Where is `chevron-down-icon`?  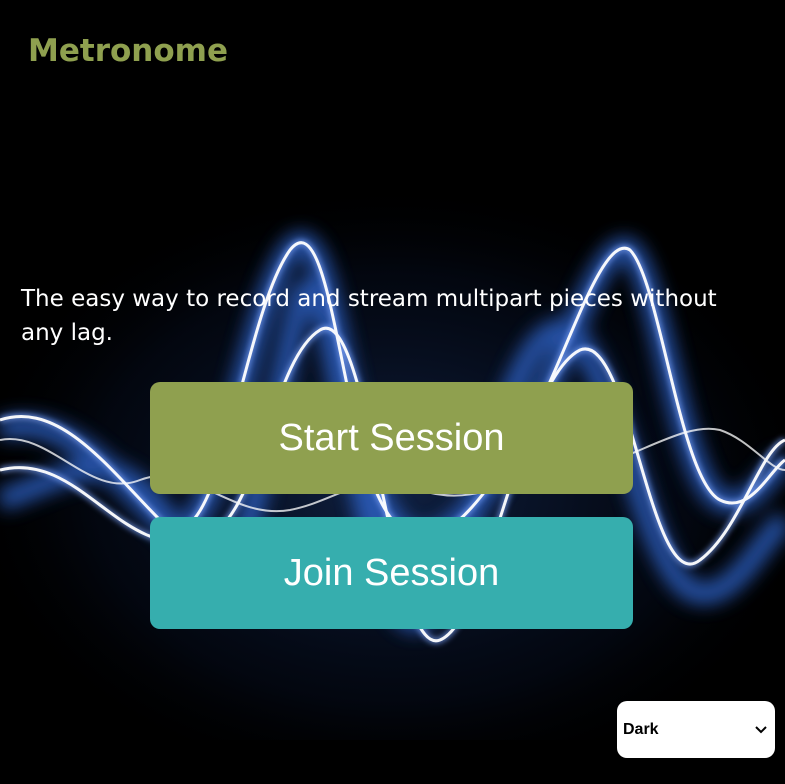 chevron-down-icon is located at coordinates (761, 730).